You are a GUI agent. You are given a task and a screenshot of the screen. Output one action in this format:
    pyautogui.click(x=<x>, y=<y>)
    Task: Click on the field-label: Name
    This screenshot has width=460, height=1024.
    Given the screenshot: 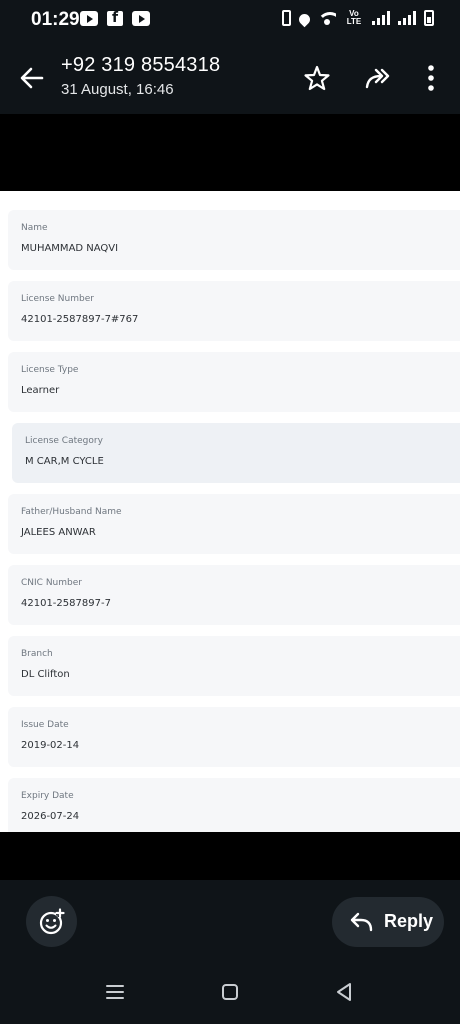 What is the action you would take?
    pyautogui.click(x=34, y=228)
    